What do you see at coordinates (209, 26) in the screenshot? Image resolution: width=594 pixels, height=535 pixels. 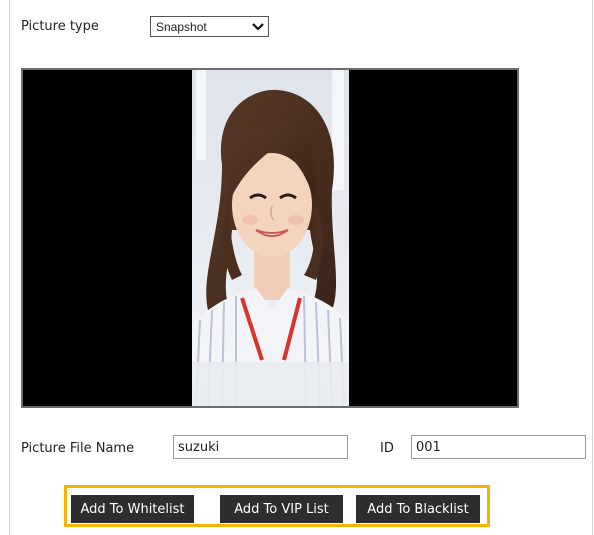 I see `picture-type-select: Snapshot` at bounding box center [209, 26].